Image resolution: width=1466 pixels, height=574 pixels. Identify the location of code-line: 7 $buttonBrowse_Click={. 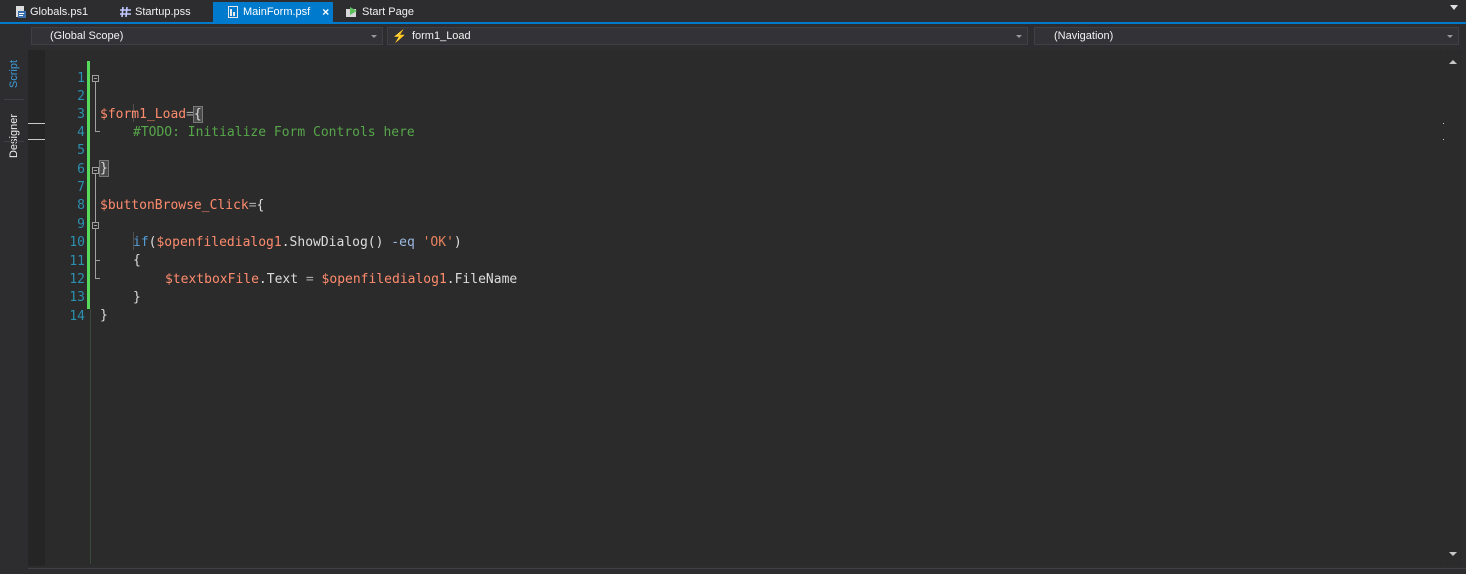
(744, 187).